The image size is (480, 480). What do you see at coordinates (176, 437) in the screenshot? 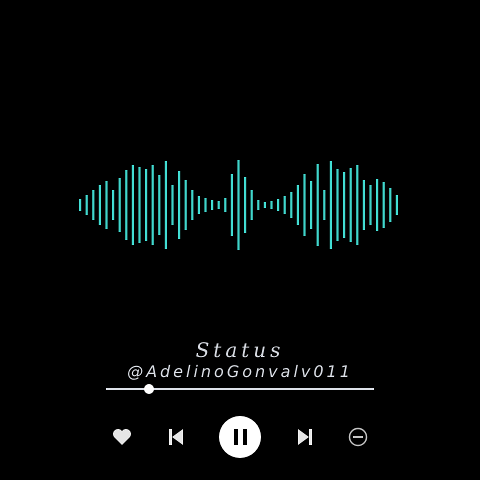
I see `skip-back-icon` at bounding box center [176, 437].